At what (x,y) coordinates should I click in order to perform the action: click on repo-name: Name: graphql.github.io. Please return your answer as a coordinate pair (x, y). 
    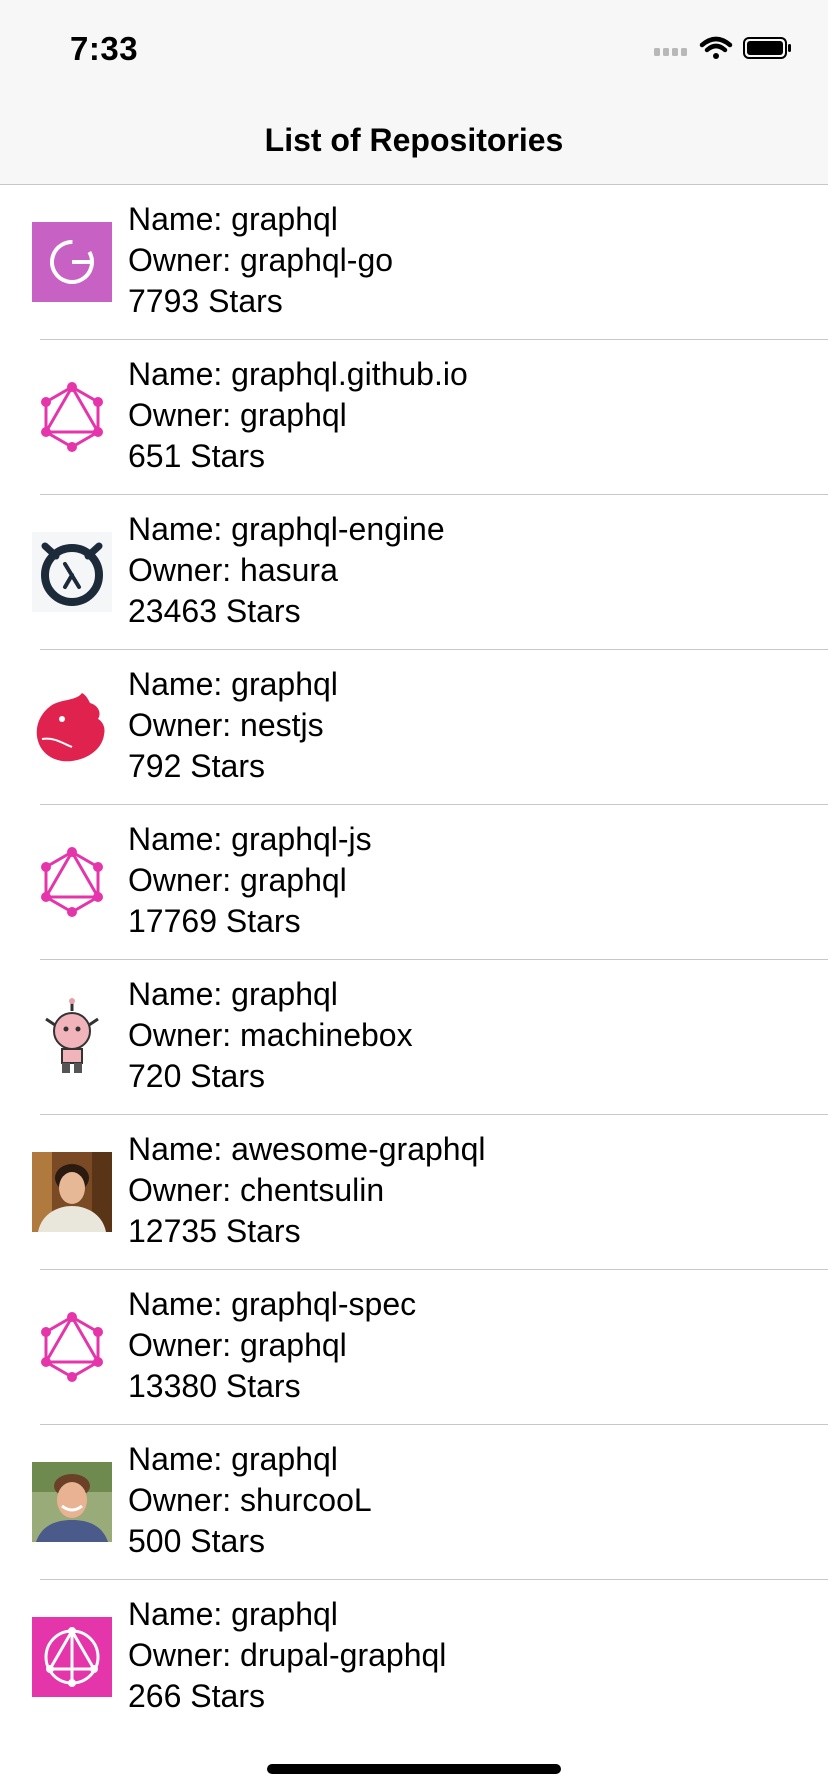
    Looking at the image, I should click on (298, 374).